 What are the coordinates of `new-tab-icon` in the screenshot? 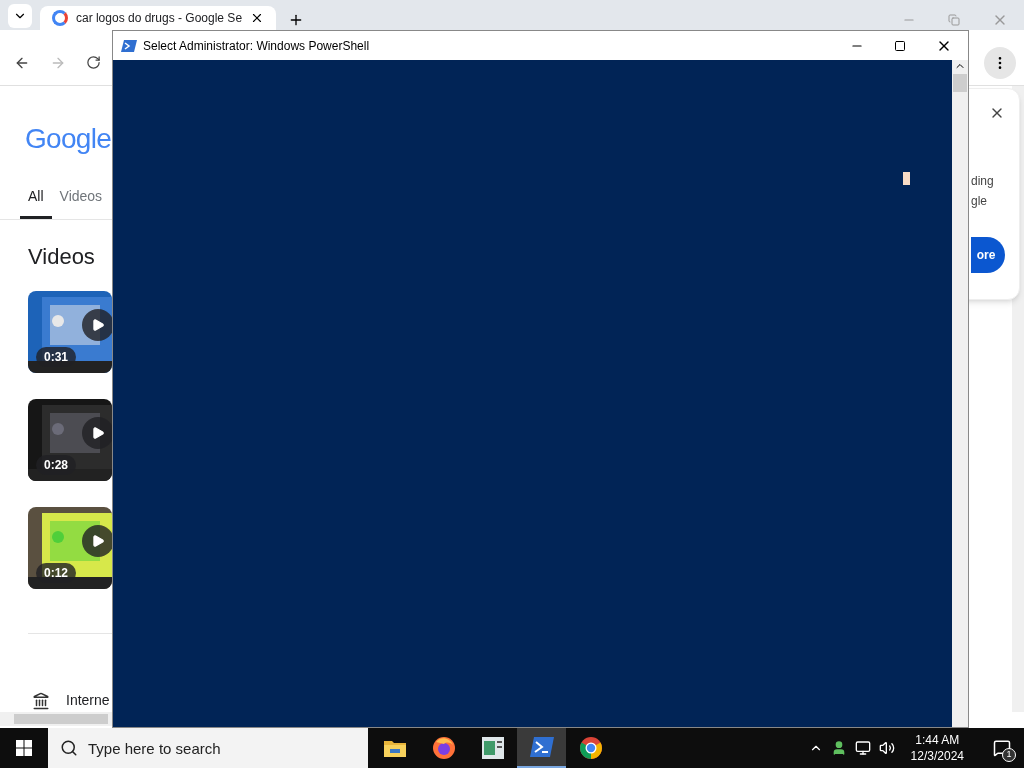 It's located at (296, 20).